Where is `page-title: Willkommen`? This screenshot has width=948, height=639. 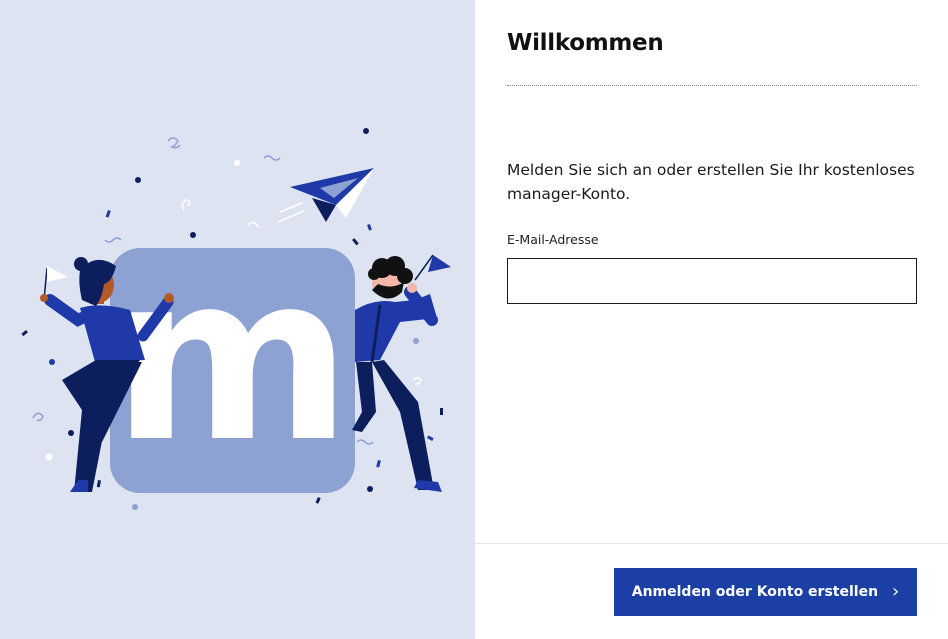 page-title: Willkommen is located at coordinates (585, 43).